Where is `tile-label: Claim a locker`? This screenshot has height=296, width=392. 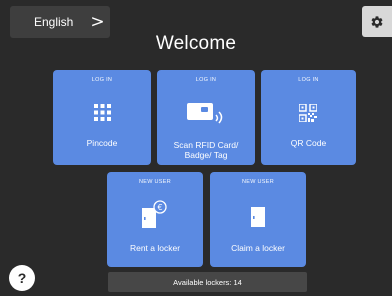 tile-label: Claim a locker is located at coordinates (258, 248).